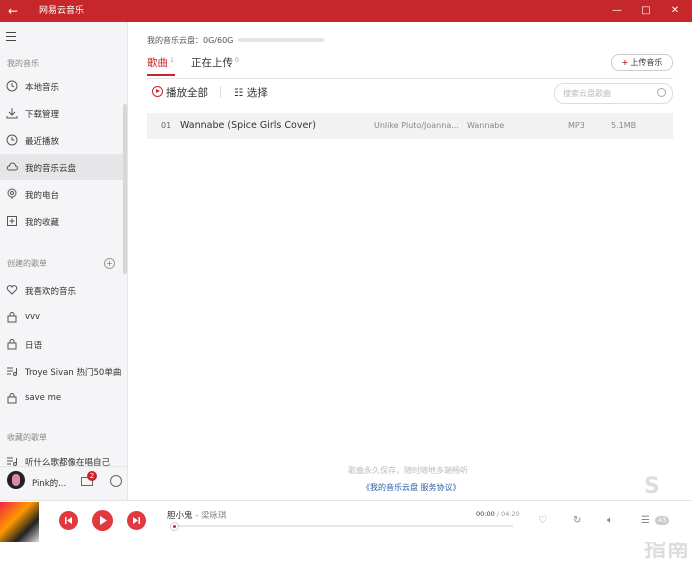  I want to click on now-playing: 胆小鬼 - 梁咏琪, so click(197, 515).